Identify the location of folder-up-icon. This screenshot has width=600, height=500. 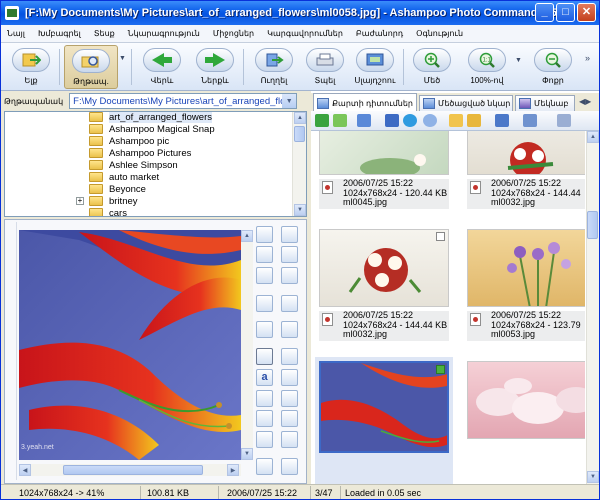
(474, 120).